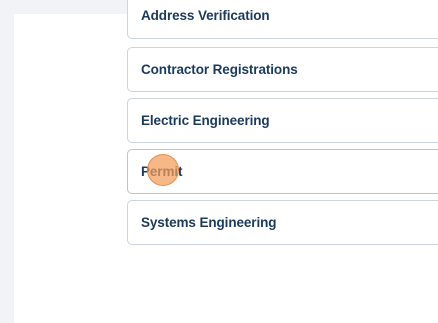 The height and width of the screenshot is (323, 438). I want to click on list-item-label: Systems Engineering, so click(209, 222).